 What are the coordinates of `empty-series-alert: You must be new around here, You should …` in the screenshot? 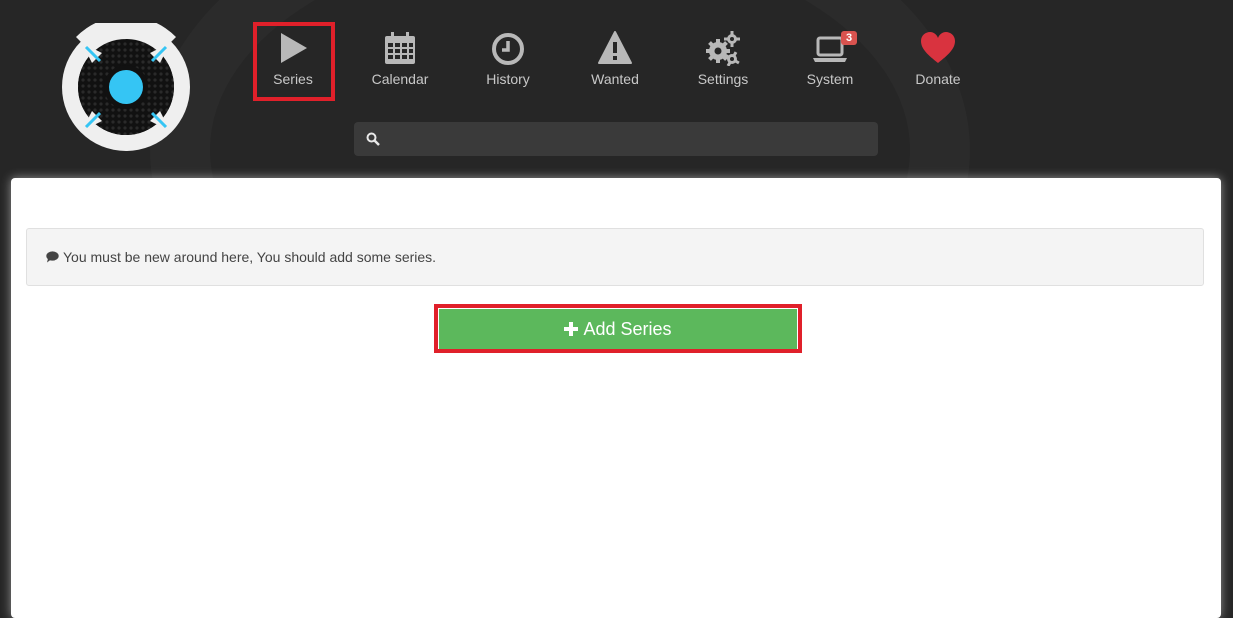 It's located at (615, 257).